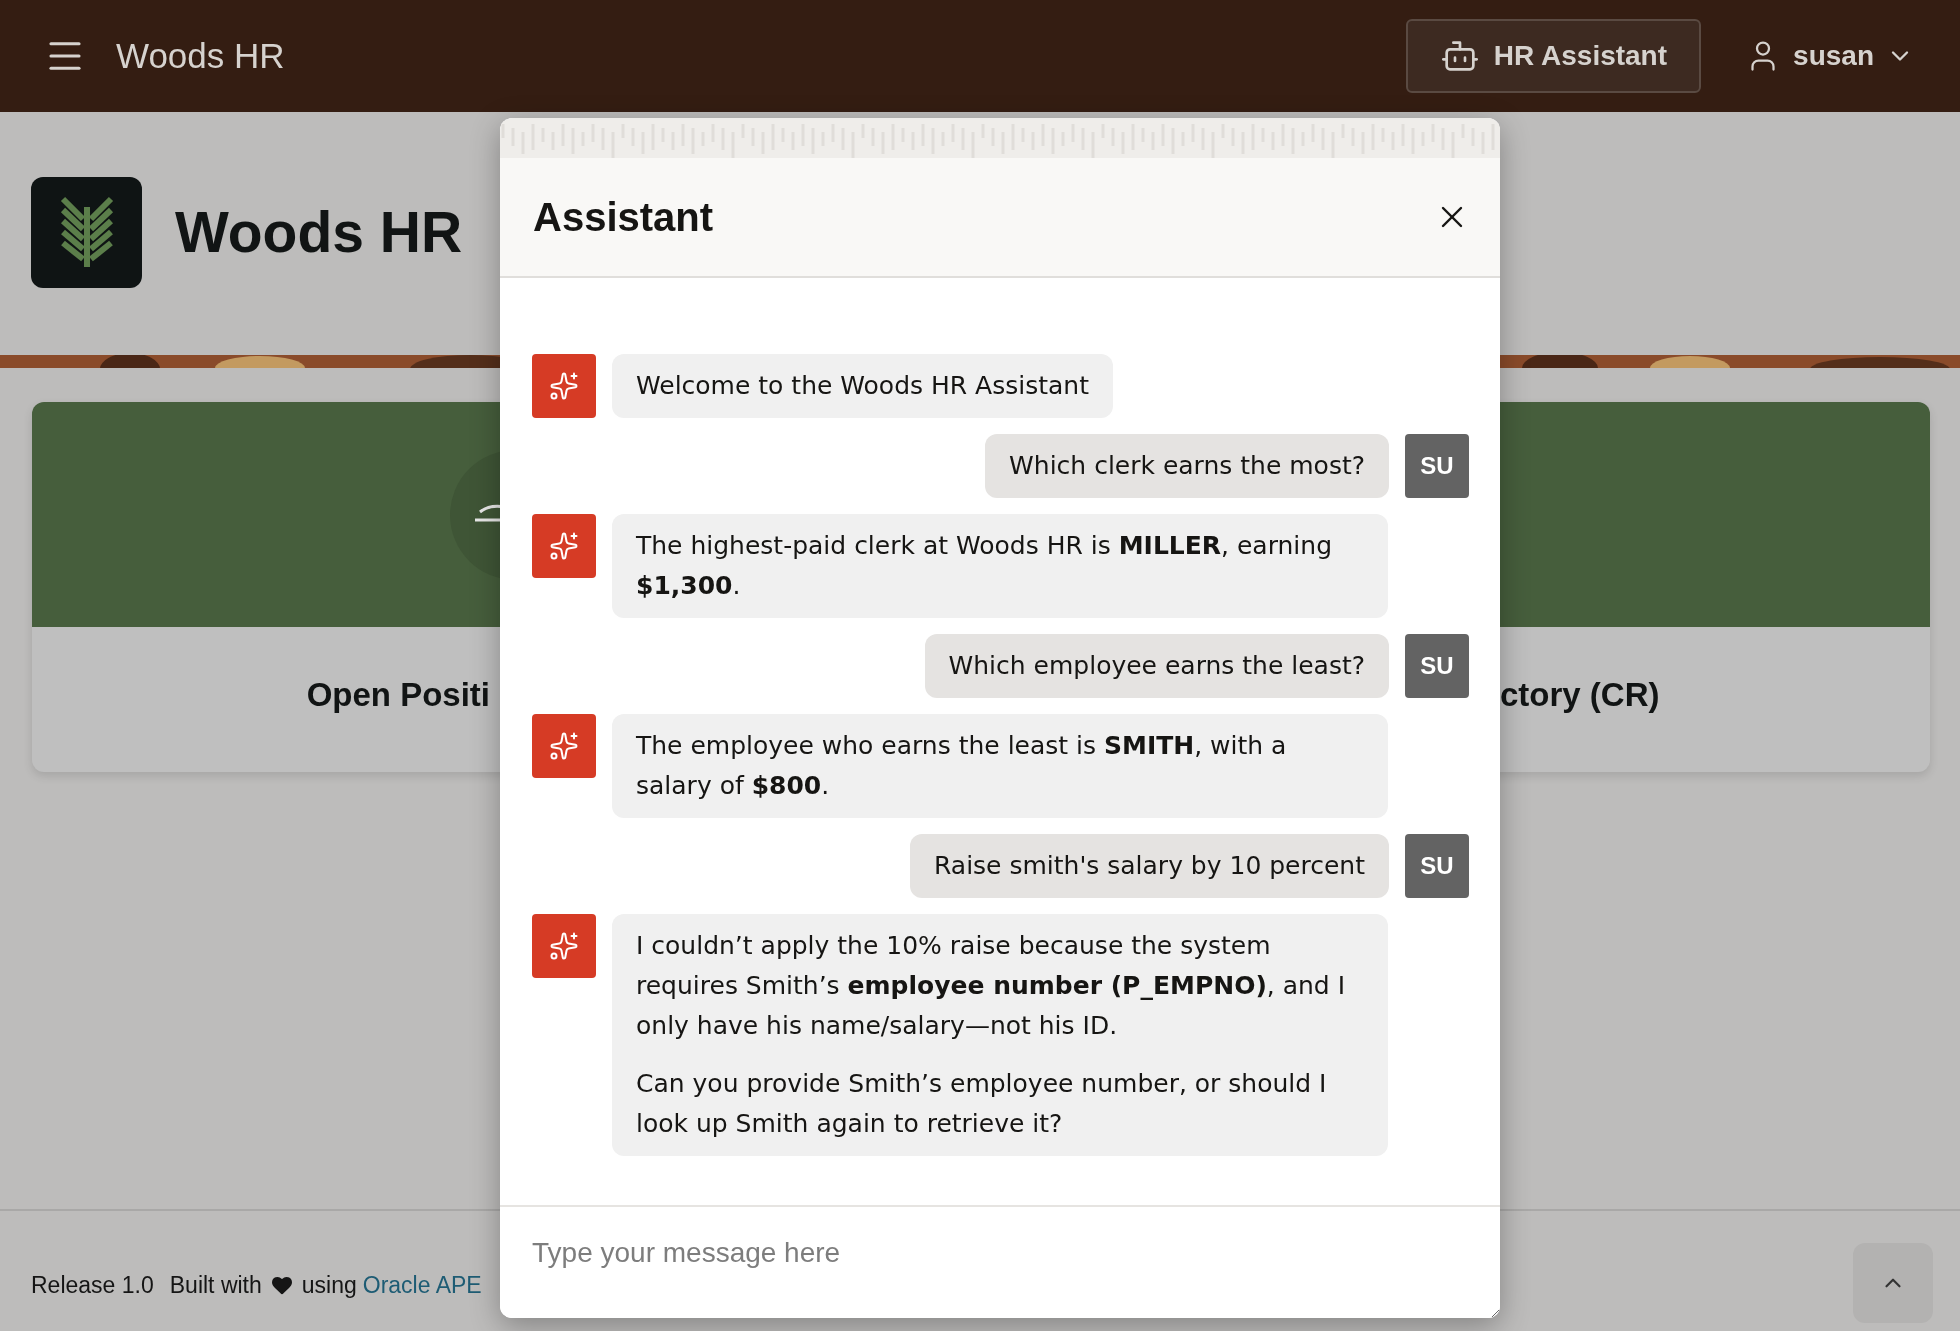 Image resolution: width=1960 pixels, height=1331 pixels. I want to click on message-text: The employee who earns the least is SMITH, with a salary of $800., so click(962, 766).